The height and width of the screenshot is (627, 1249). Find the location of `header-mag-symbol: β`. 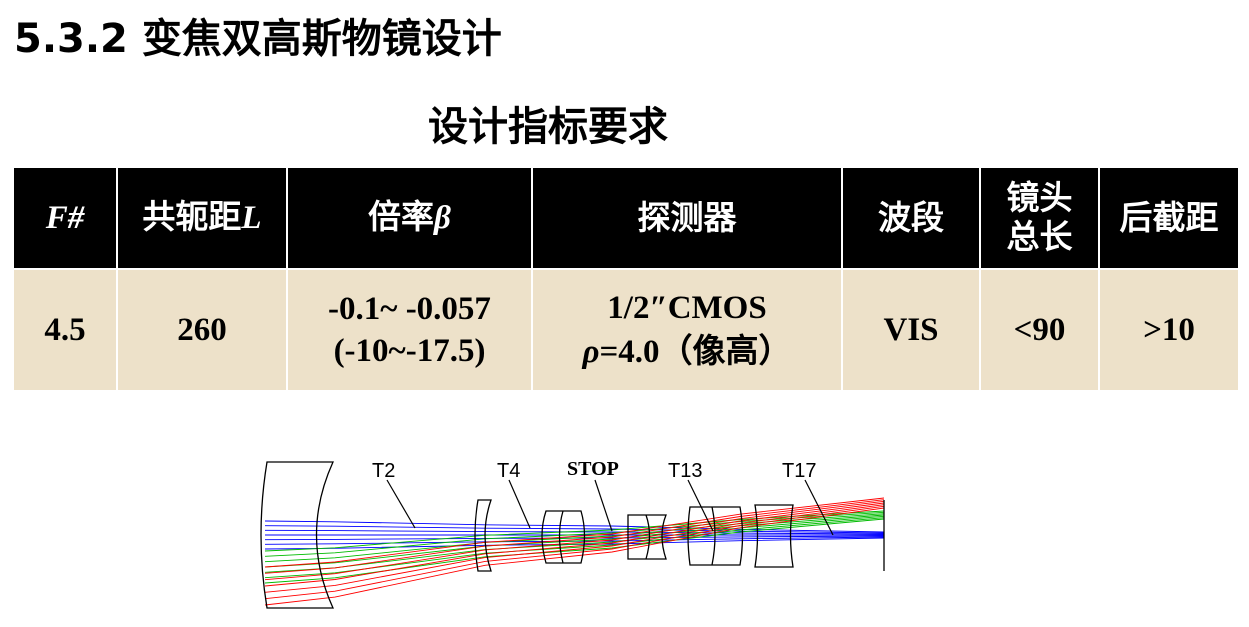

header-mag-symbol: β is located at coordinates (442, 218).